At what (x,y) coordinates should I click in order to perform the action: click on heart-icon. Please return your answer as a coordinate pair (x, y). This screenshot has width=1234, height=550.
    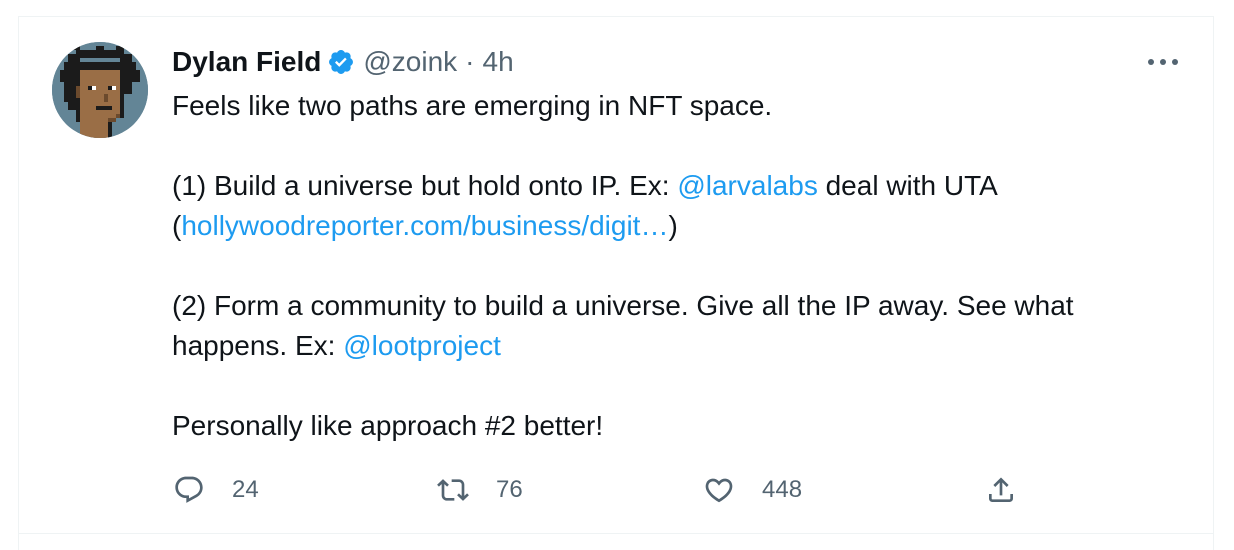
    Looking at the image, I should click on (719, 490).